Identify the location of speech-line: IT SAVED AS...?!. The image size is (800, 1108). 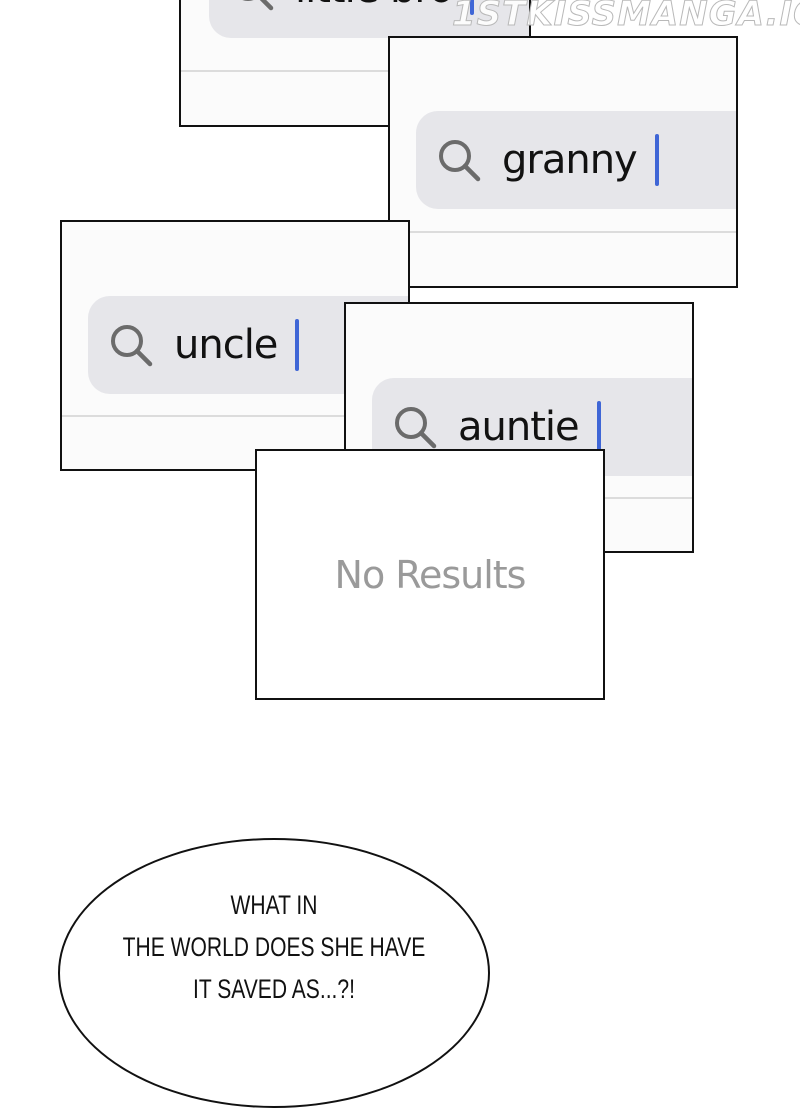
(274, 989).